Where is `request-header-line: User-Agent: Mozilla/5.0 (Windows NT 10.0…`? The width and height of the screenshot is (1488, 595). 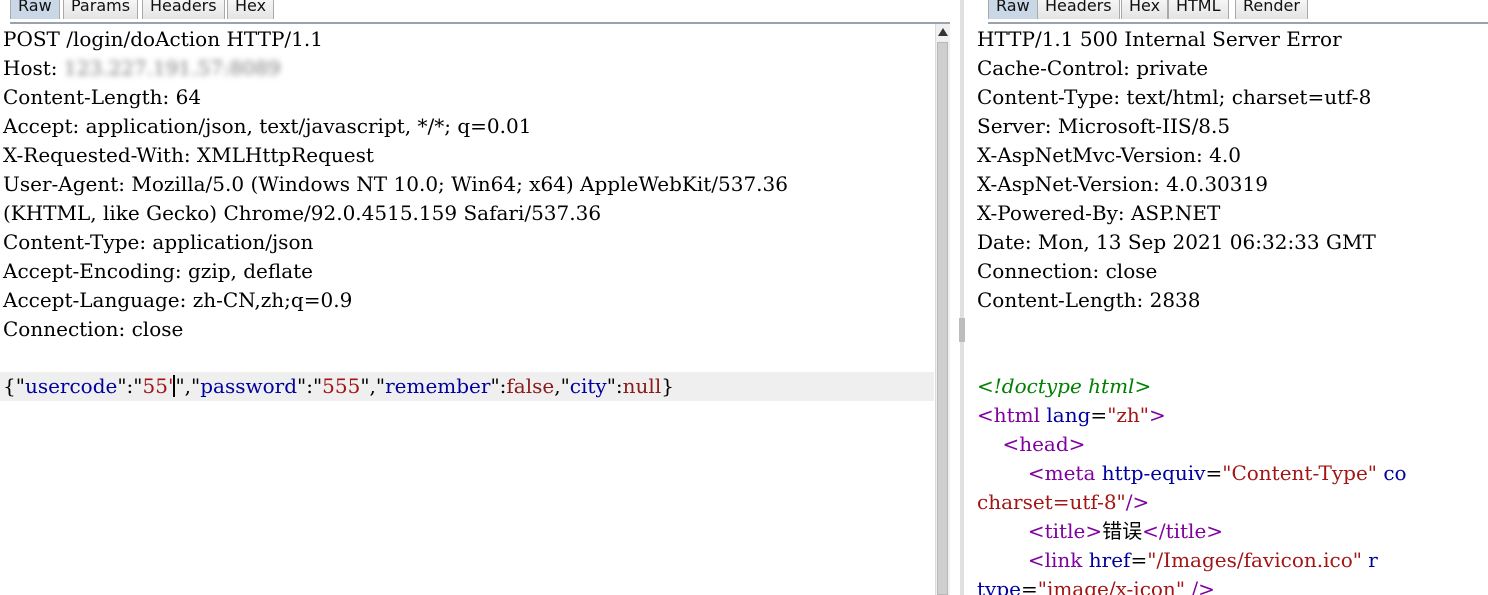 request-header-line: User-Agent: Mozilla/5.0 (Windows NT 10.0… is located at coordinates (395, 184).